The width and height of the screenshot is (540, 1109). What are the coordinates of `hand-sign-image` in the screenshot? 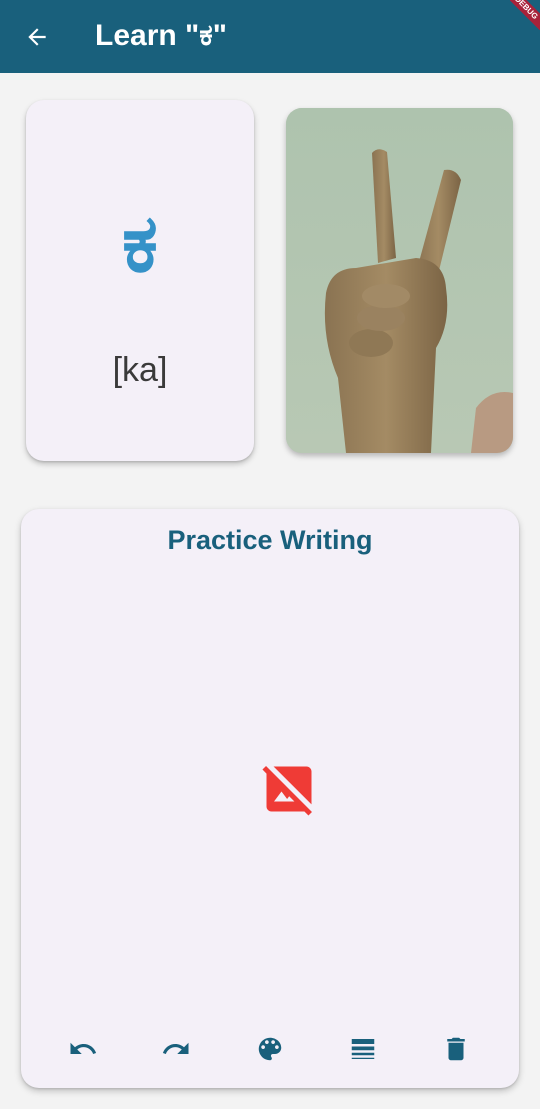 It's located at (399, 280).